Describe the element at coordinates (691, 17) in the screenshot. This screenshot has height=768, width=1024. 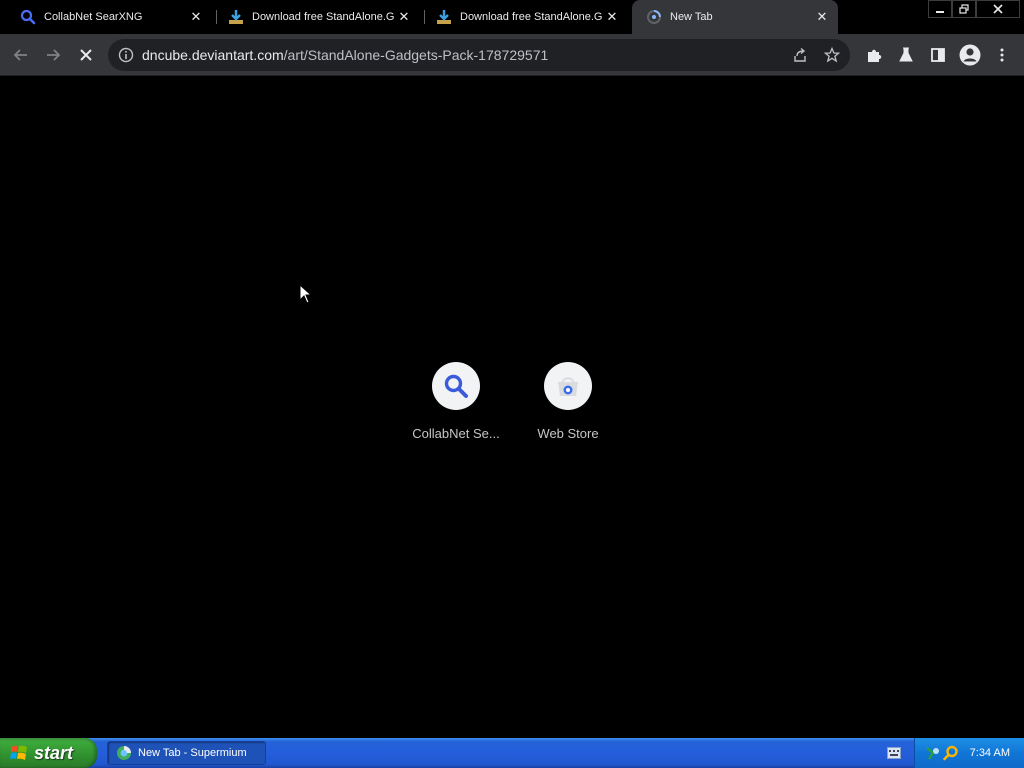
I see `tab-title: New Tab` at that location.